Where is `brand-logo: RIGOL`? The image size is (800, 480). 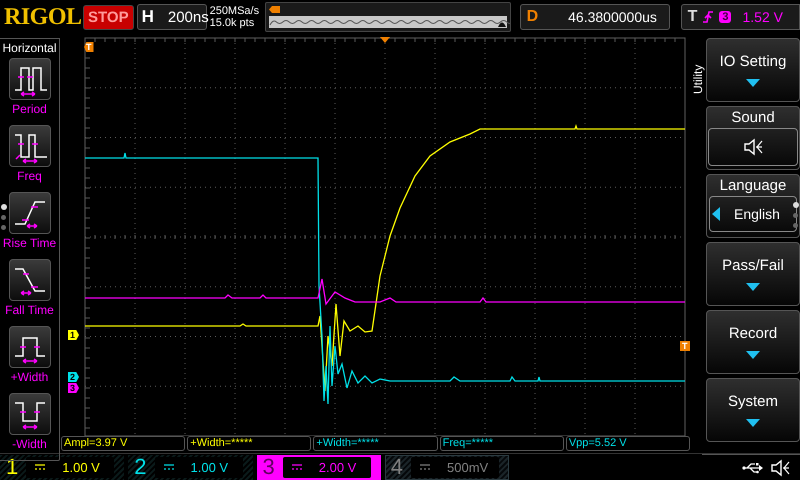
brand-logo: RIGOL is located at coordinates (42, 17).